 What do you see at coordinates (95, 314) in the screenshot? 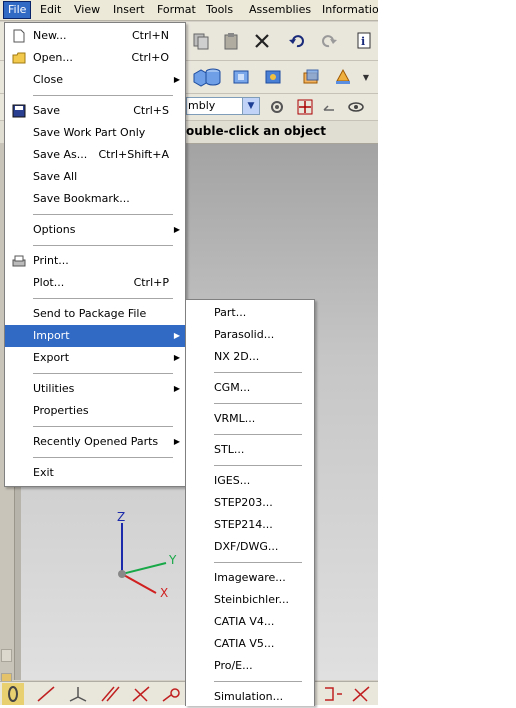
I see `menu-item-send-to-package-file: Send to Package File` at bounding box center [95, 314].